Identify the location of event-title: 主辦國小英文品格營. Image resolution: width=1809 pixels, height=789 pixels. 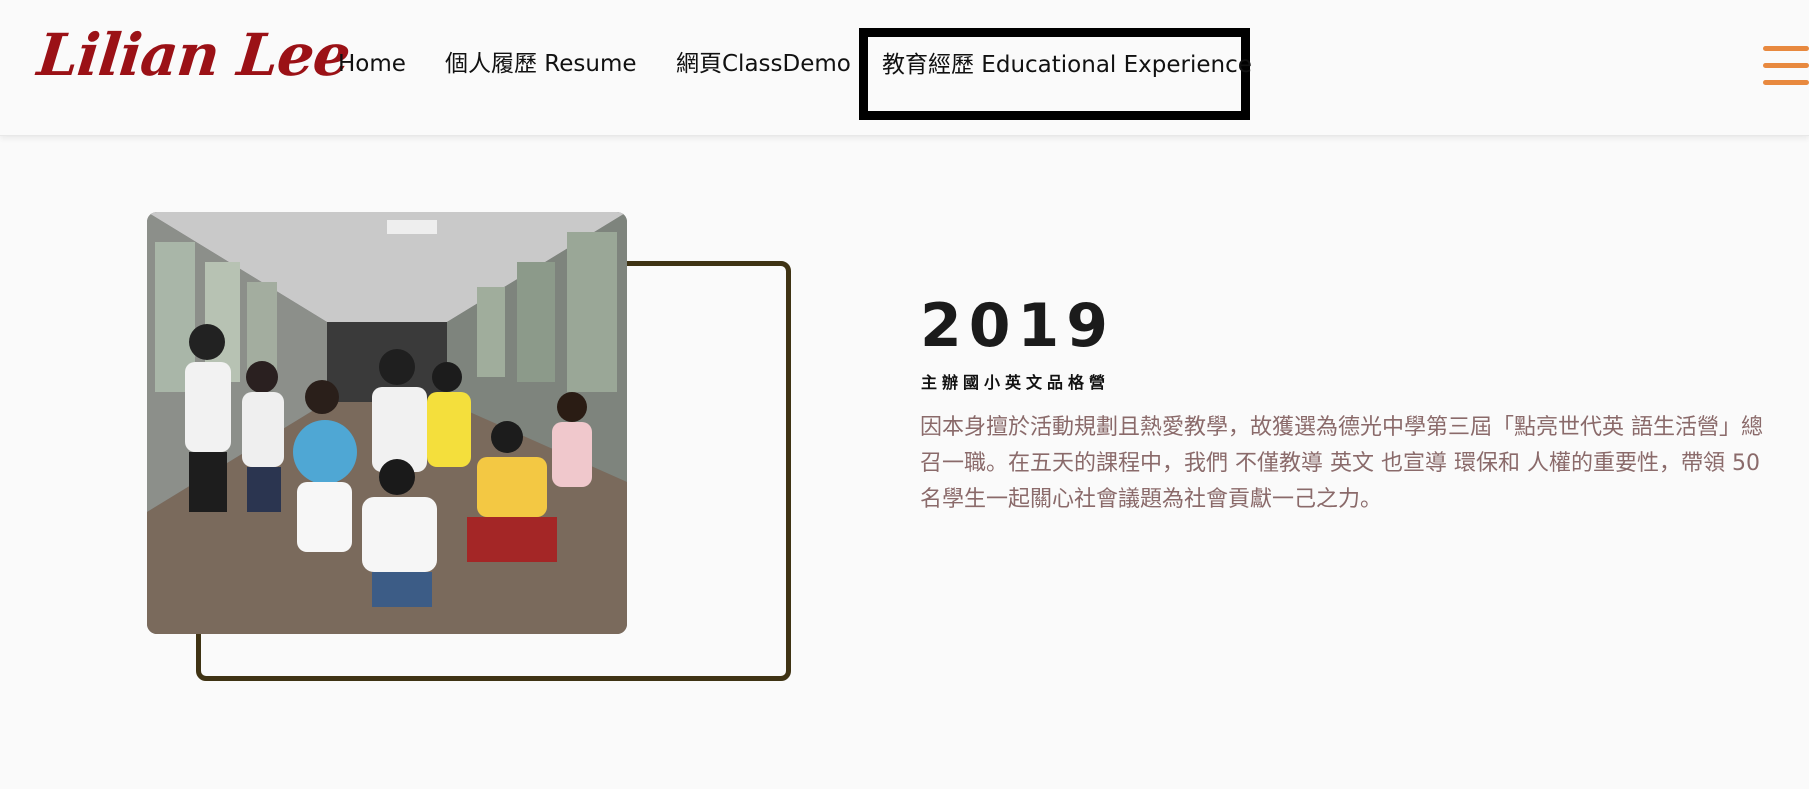
(1016, 382).